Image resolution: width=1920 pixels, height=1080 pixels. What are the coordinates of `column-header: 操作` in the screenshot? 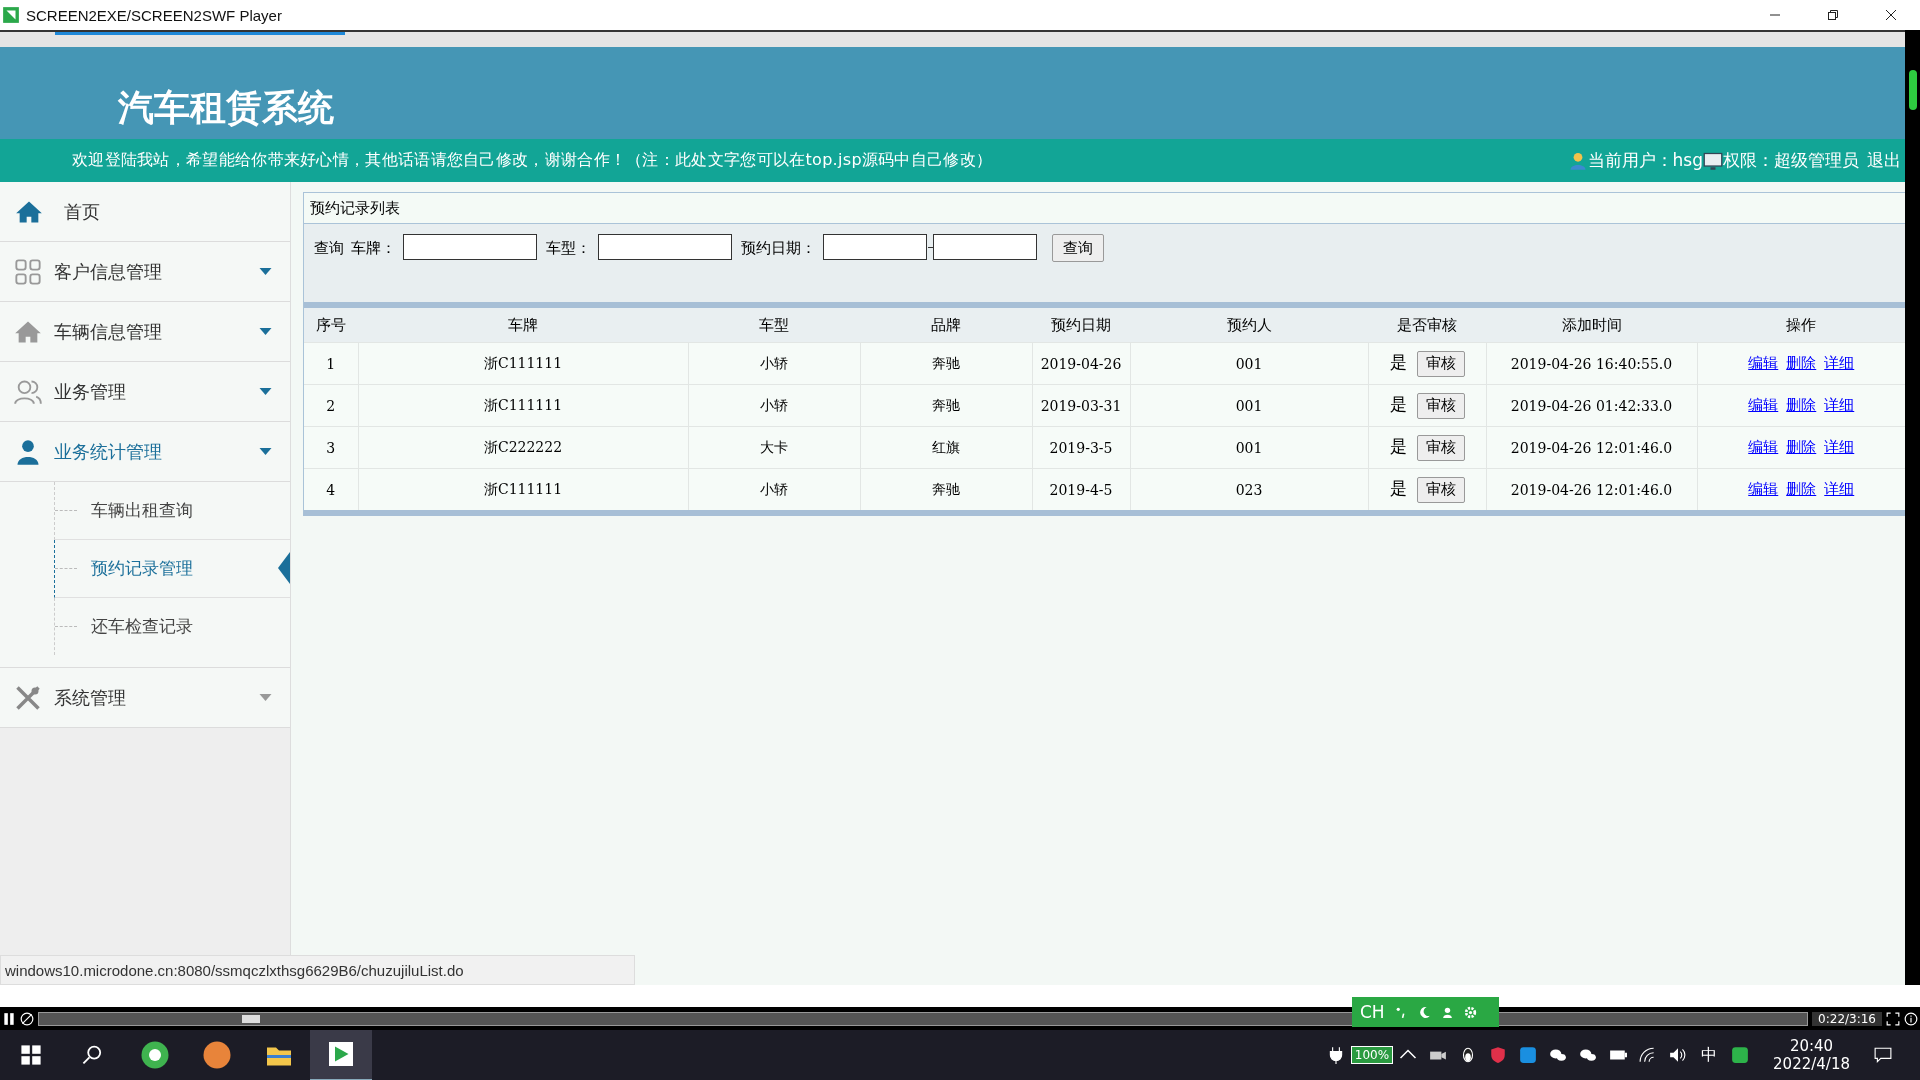 It's located at (1801, 325).